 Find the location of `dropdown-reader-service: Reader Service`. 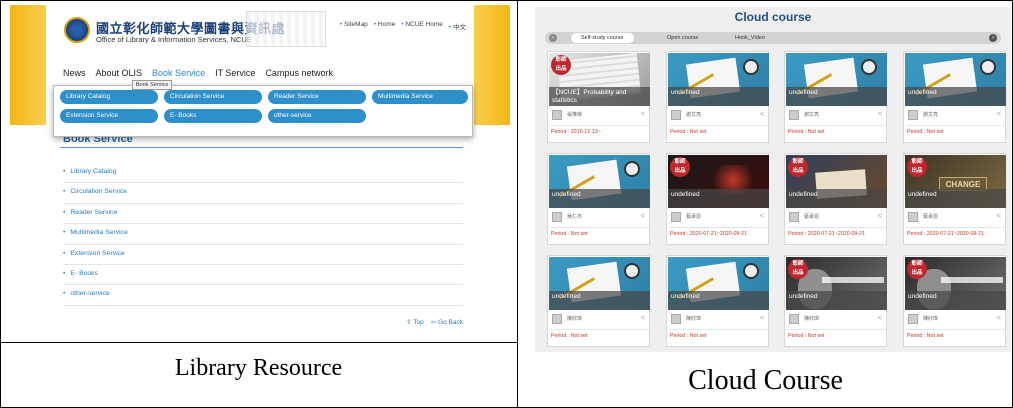

dropdown-reader-service: Reader Service is located at coordinates (317, 97).